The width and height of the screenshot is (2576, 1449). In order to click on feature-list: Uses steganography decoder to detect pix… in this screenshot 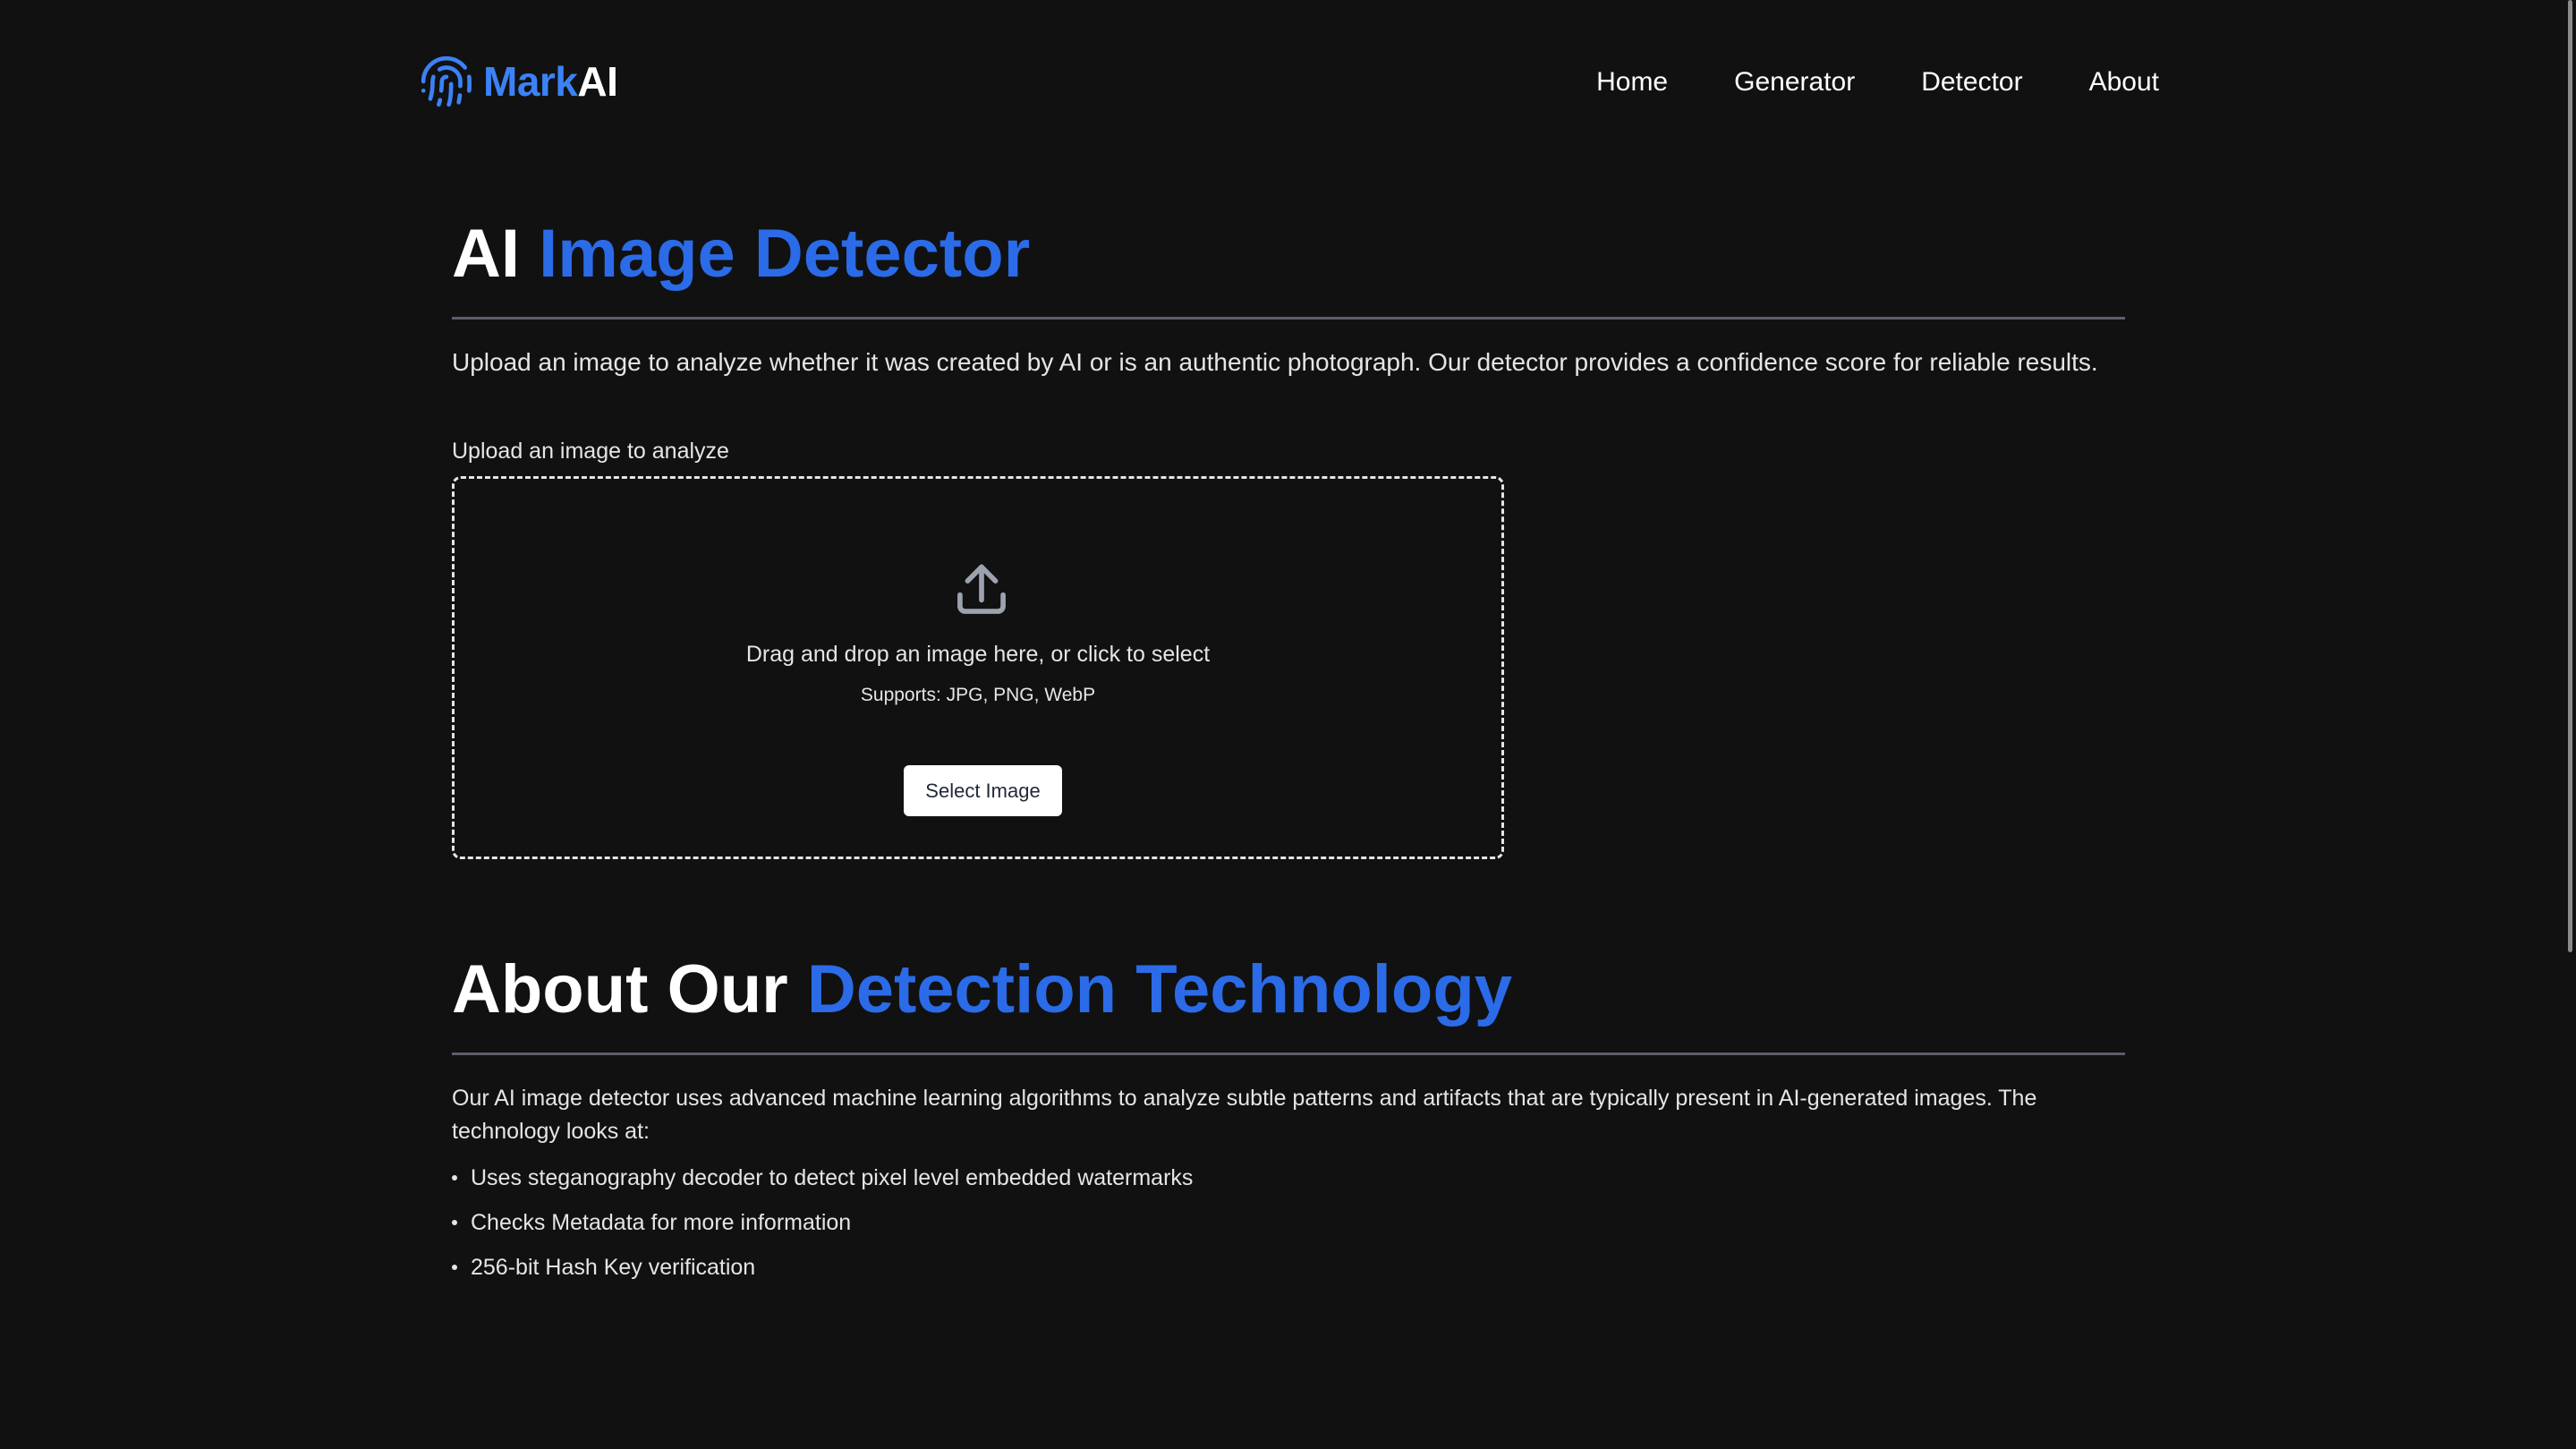, I will do `click(1288, 1222)`.